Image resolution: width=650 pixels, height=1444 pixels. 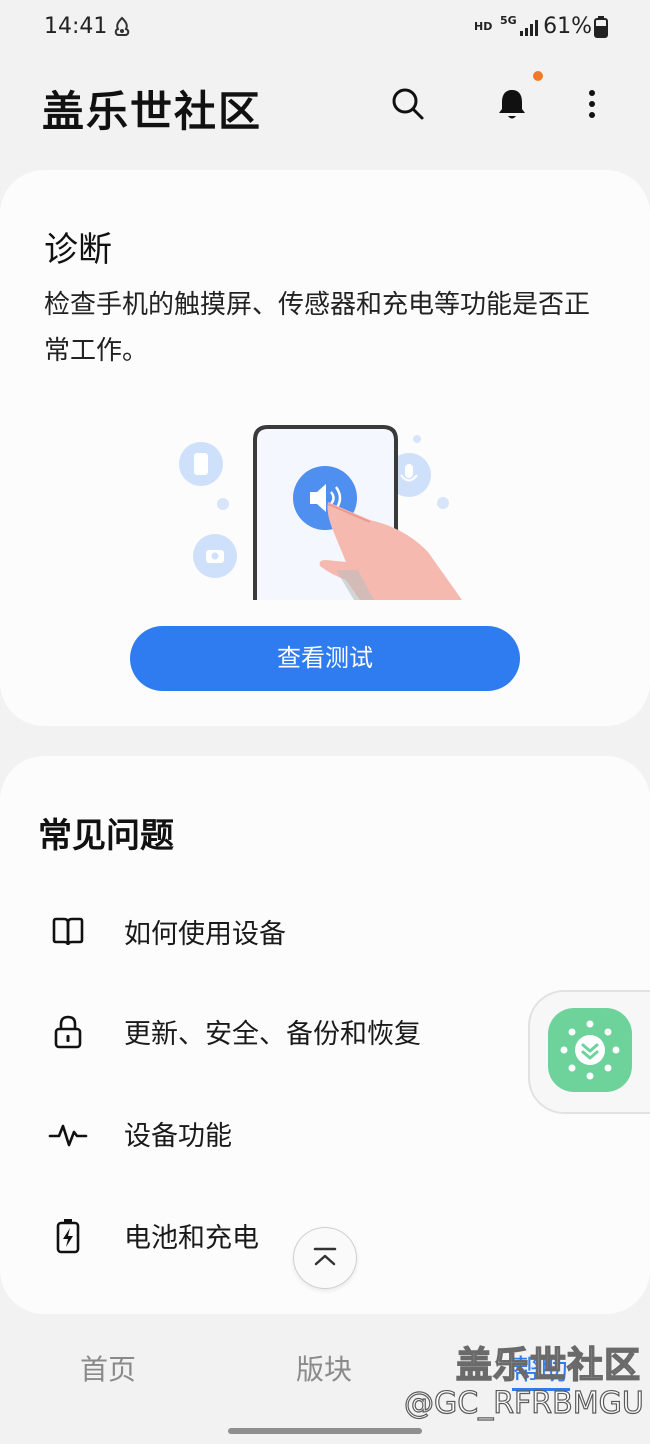 What do you see at coordinates (523, 1403) in the screenshot?
I see `watermark-user: @GC_RFRBMGU` at bounding box center [523, 1403].